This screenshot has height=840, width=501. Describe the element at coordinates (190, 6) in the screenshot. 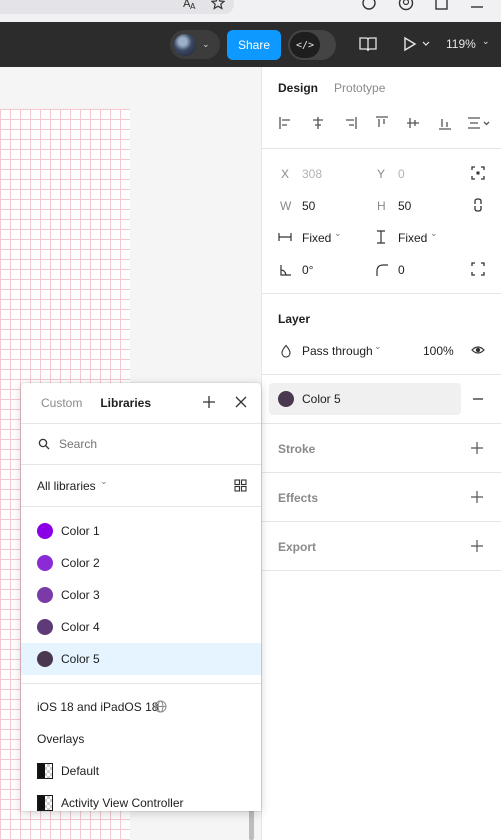

I see `translate-icon: AA` at that location.